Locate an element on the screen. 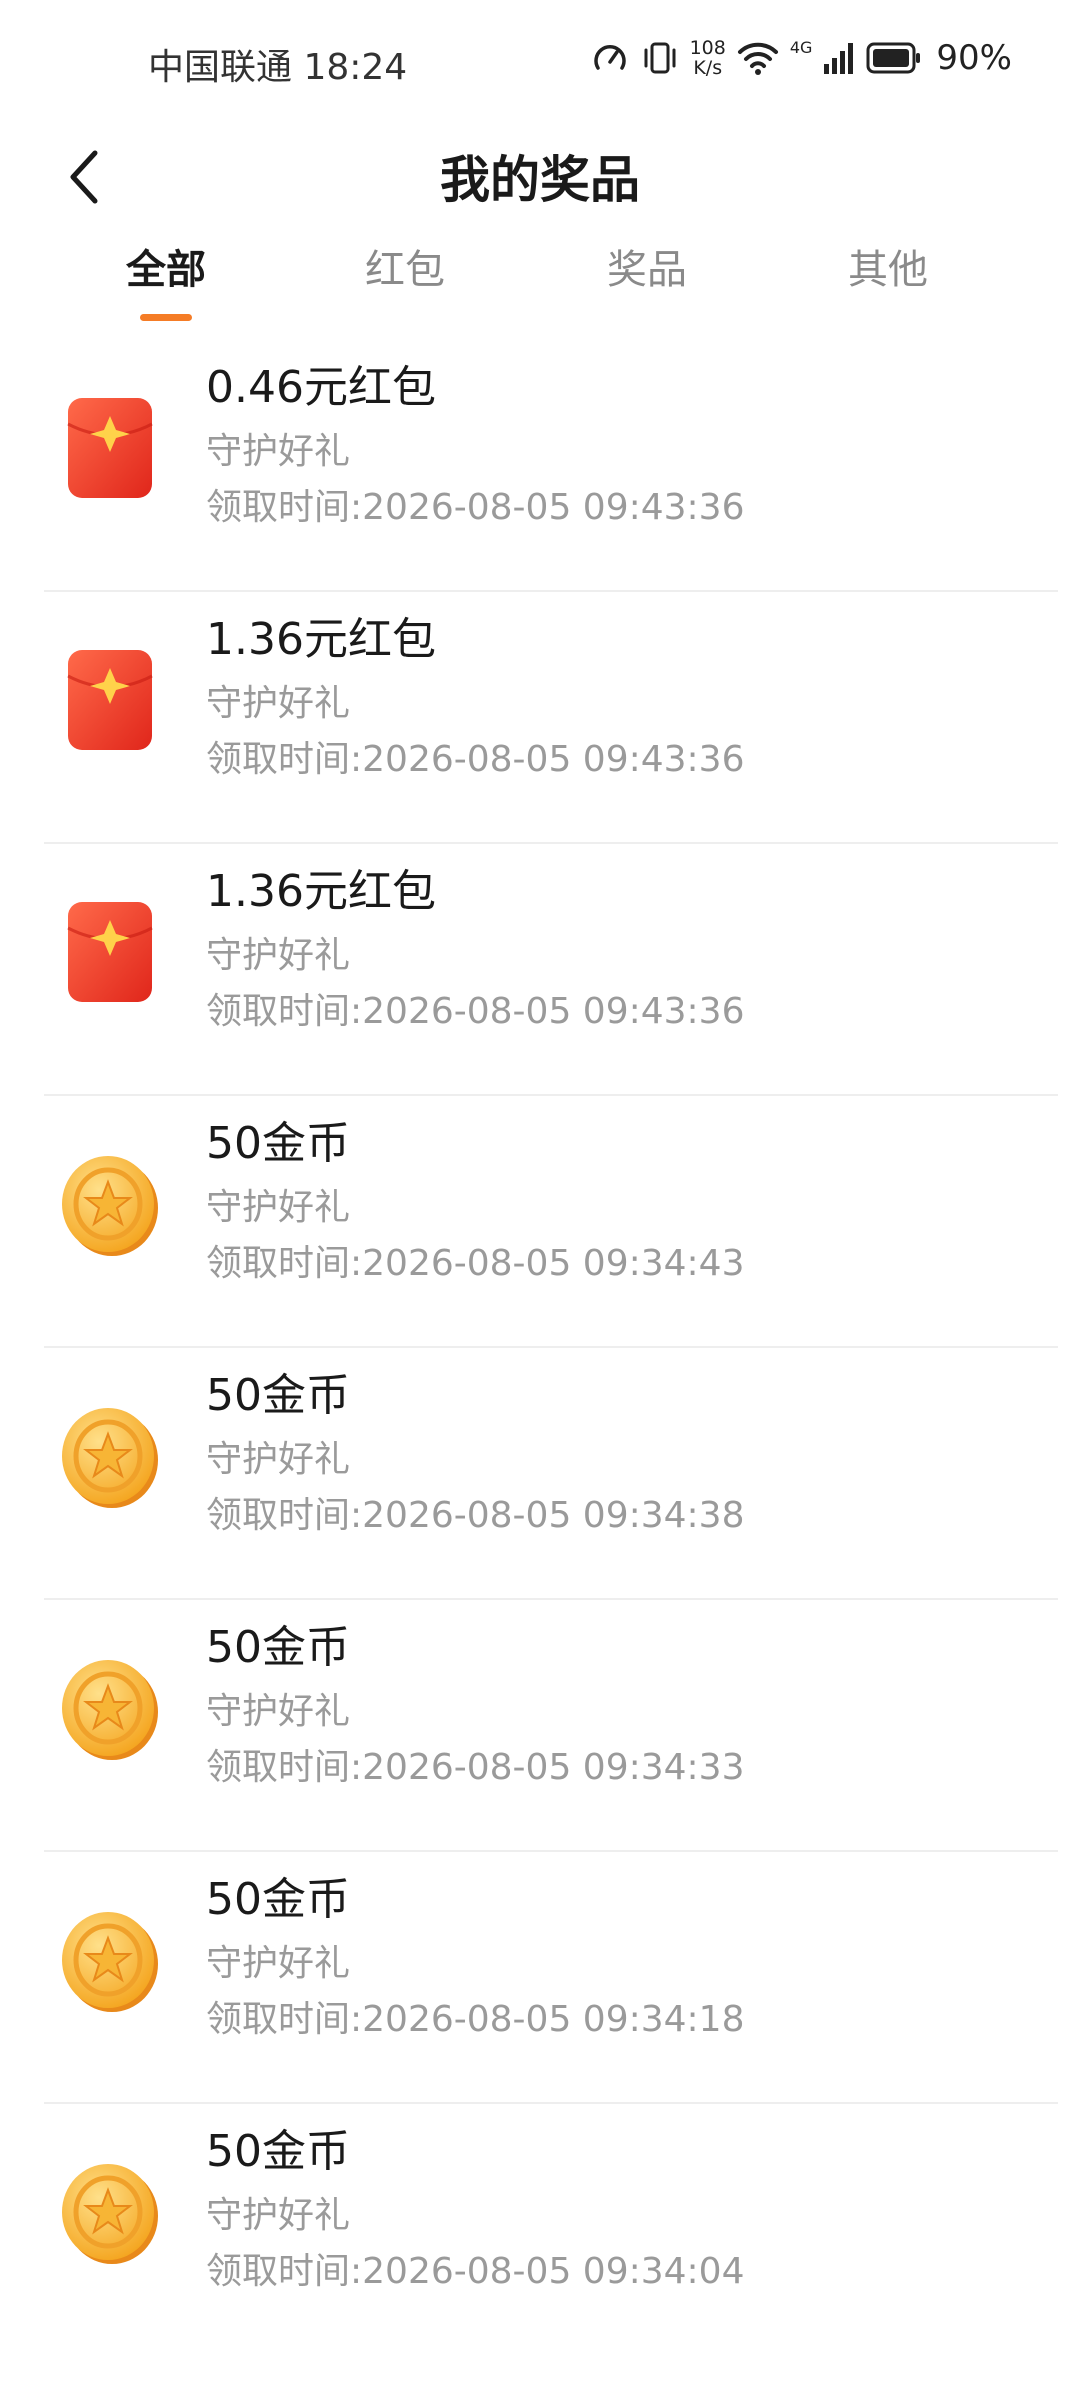 This screenshot has height=2400, width=1080. list-item: 50金币守护好礼领取时间:2026-08-05 09:34:18 is located at coordinates (551, 1978).